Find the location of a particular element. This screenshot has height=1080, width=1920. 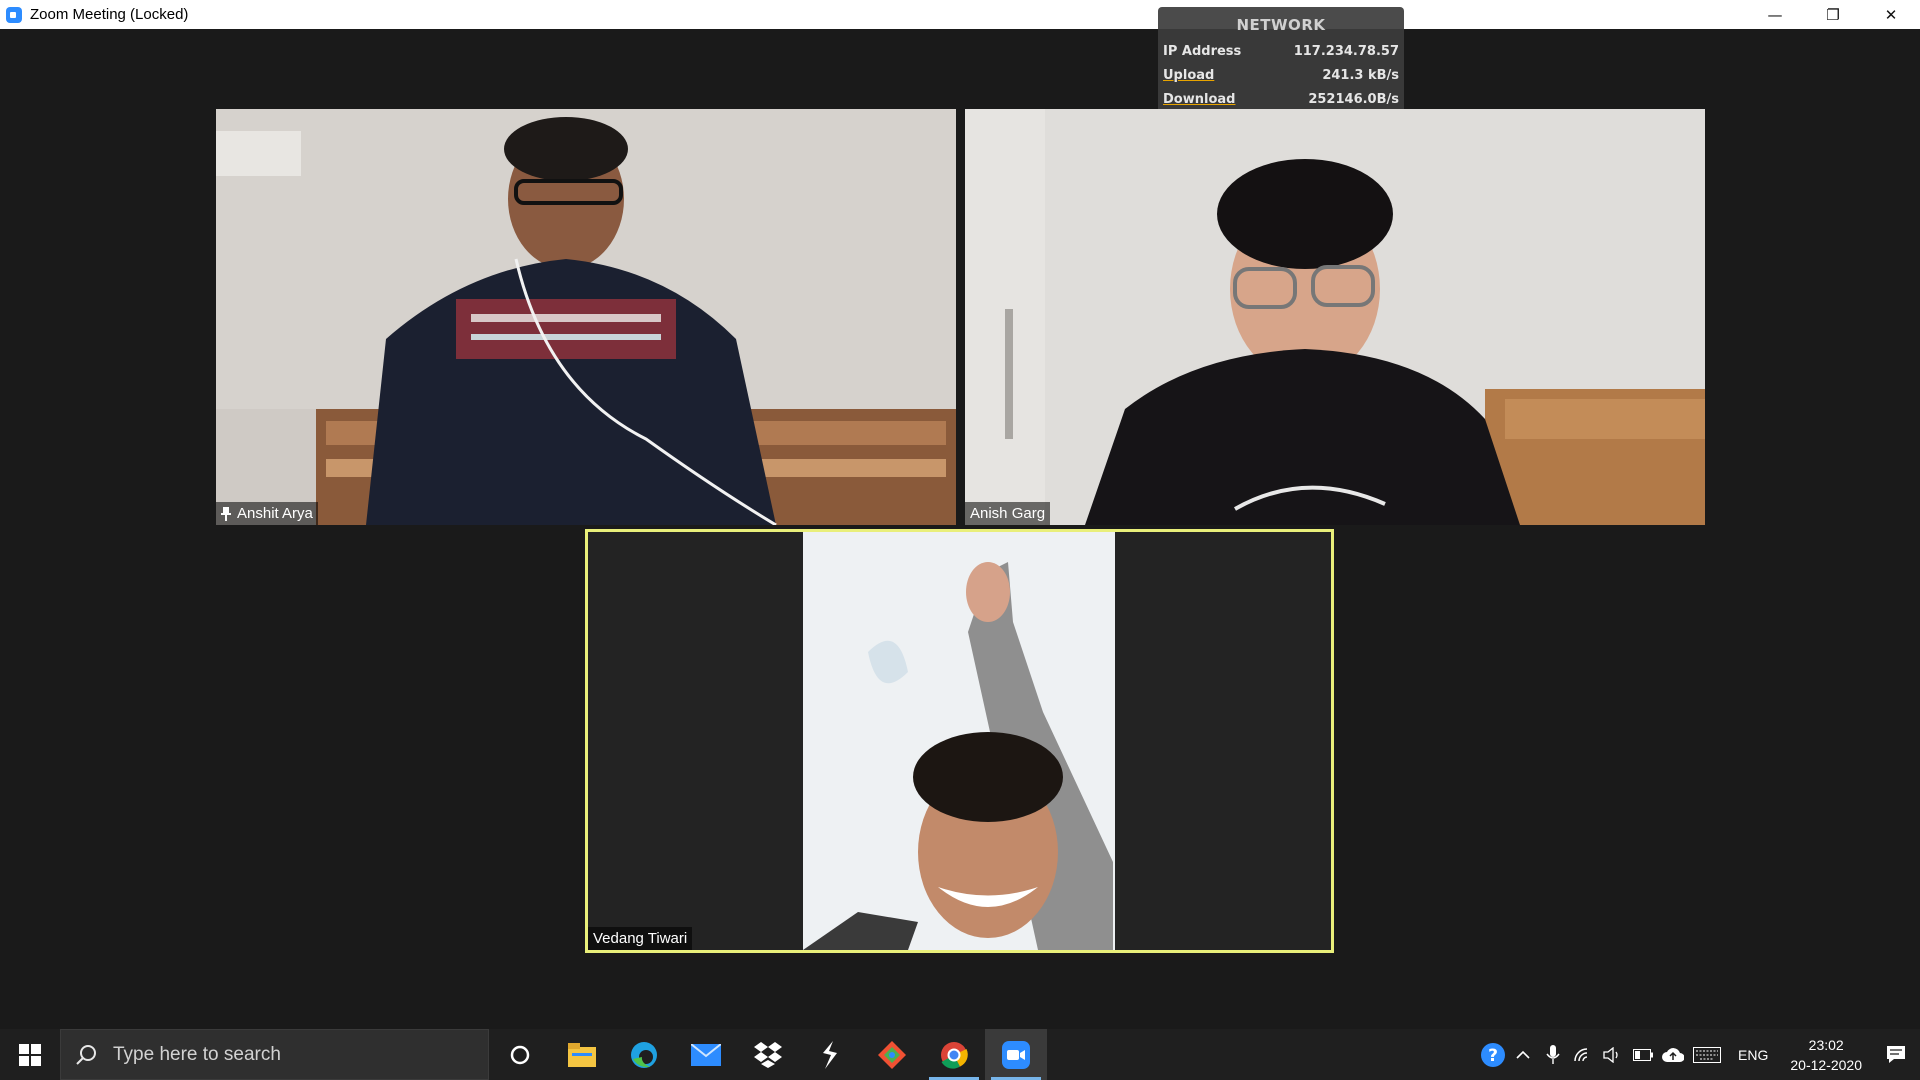

taskbar-app-zoom is located at coordinates (1016, 1054).